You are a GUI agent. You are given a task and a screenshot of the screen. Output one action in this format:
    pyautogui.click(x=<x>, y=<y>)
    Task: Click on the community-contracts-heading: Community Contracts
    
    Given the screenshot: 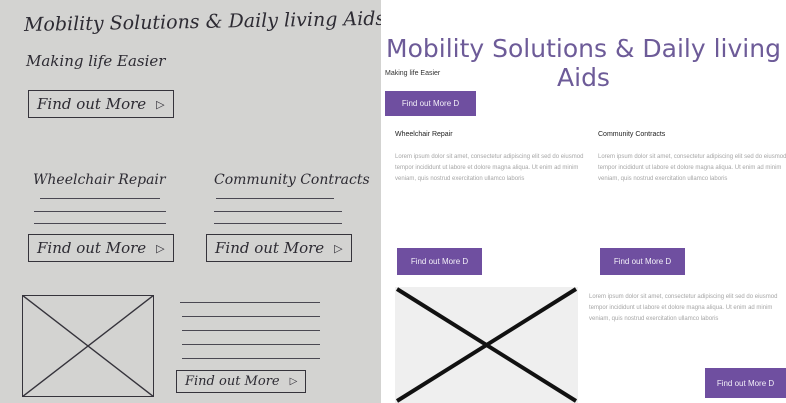 What is the action you would take?
    pyautogui.click(x=632, y=134)
    